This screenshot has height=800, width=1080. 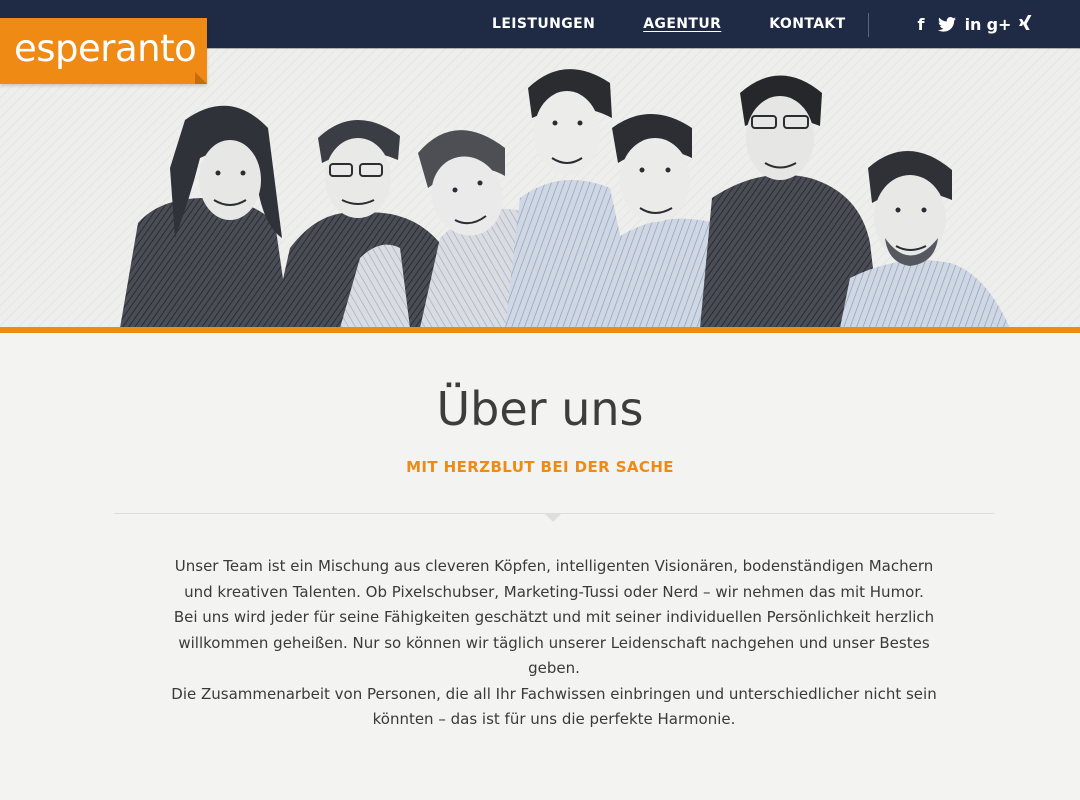 What do you see at coordinates (999, 24) in the screenshot?
I see `google-plus-icon: g+` at bounding box center [999, 24].